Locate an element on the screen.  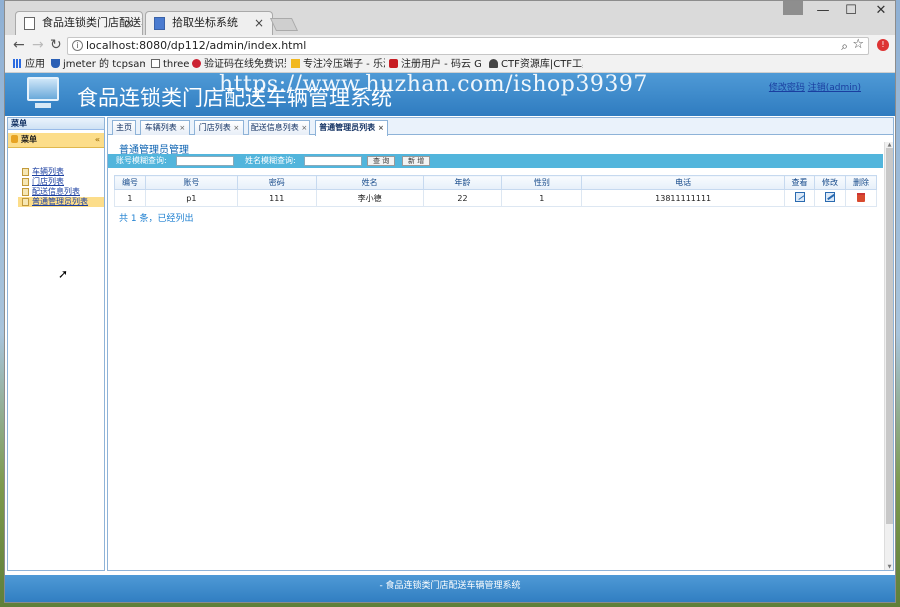
header-links: 修改密码 注销(admin) is located at coordinates (815, 86).